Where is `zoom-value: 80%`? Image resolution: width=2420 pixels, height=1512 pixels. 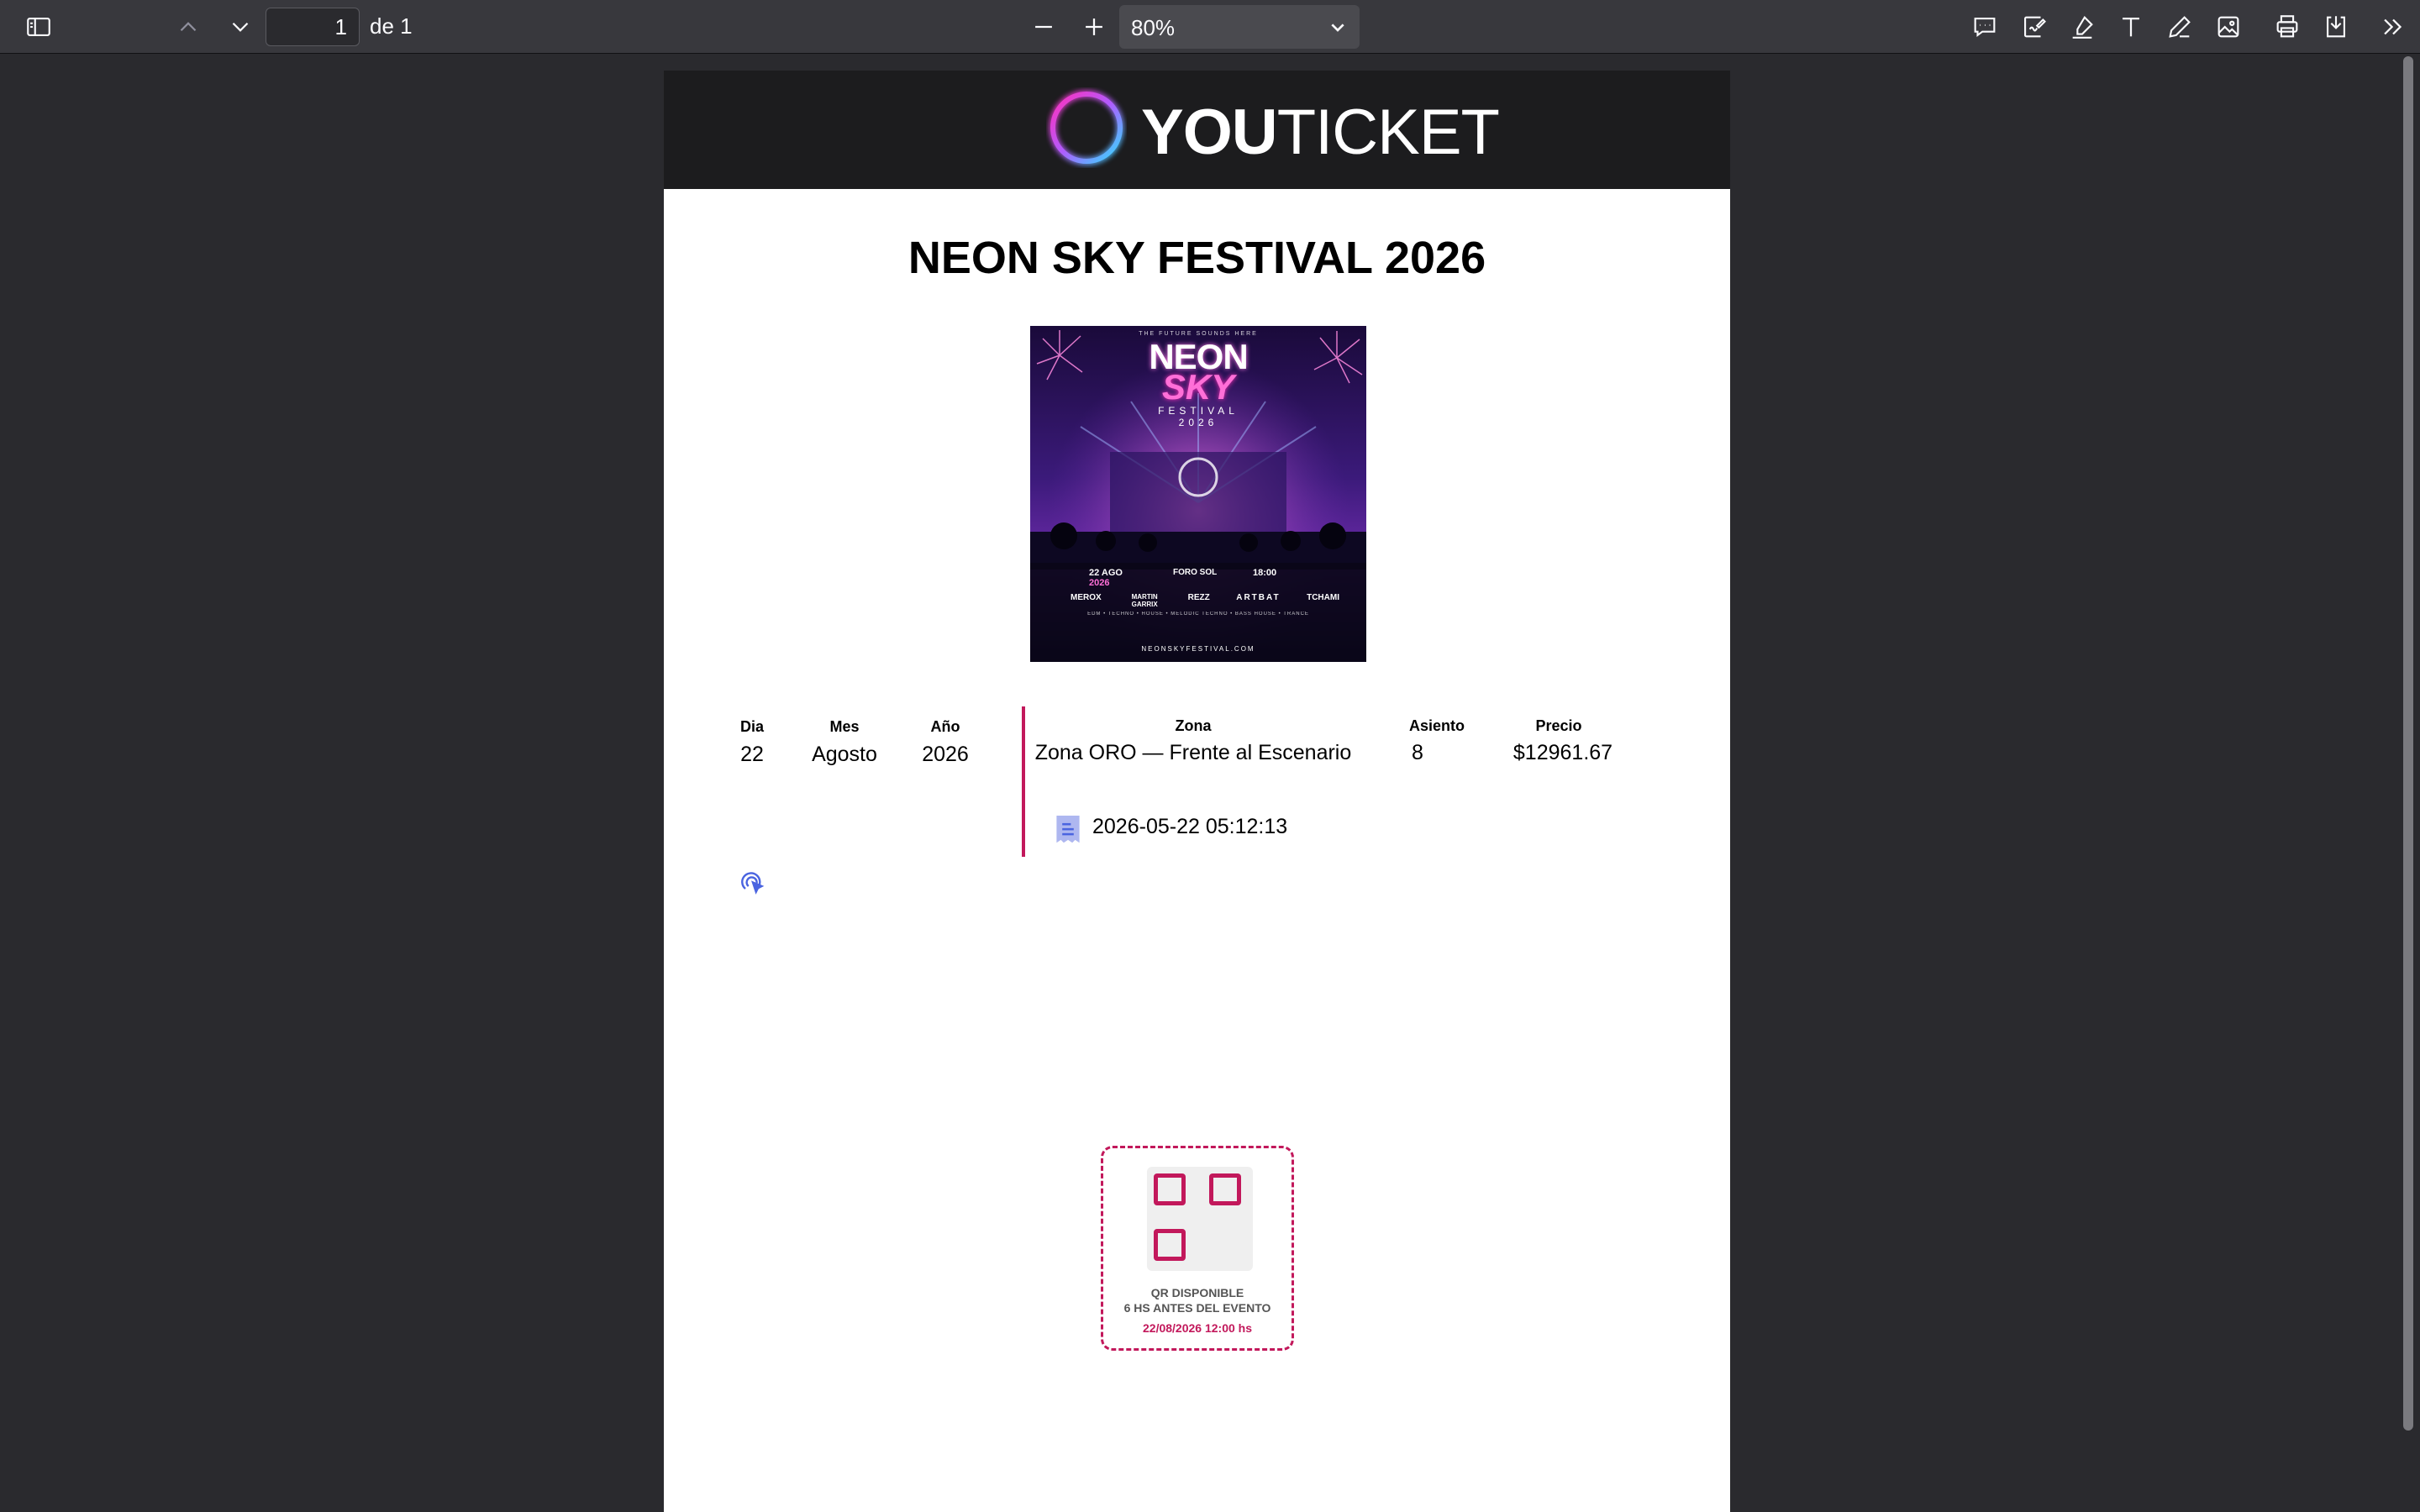
zoom-value: 80% is located at coordinates (1153, 27).